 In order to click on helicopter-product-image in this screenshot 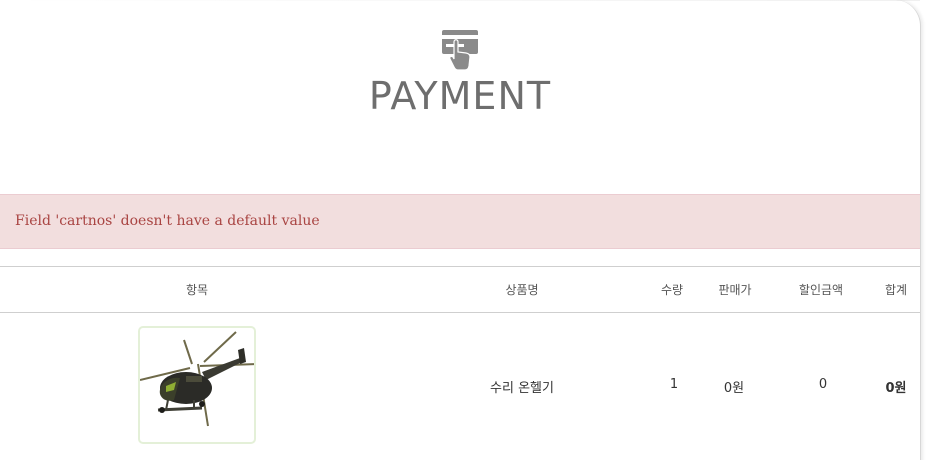, I will do `click(197, 379)`.